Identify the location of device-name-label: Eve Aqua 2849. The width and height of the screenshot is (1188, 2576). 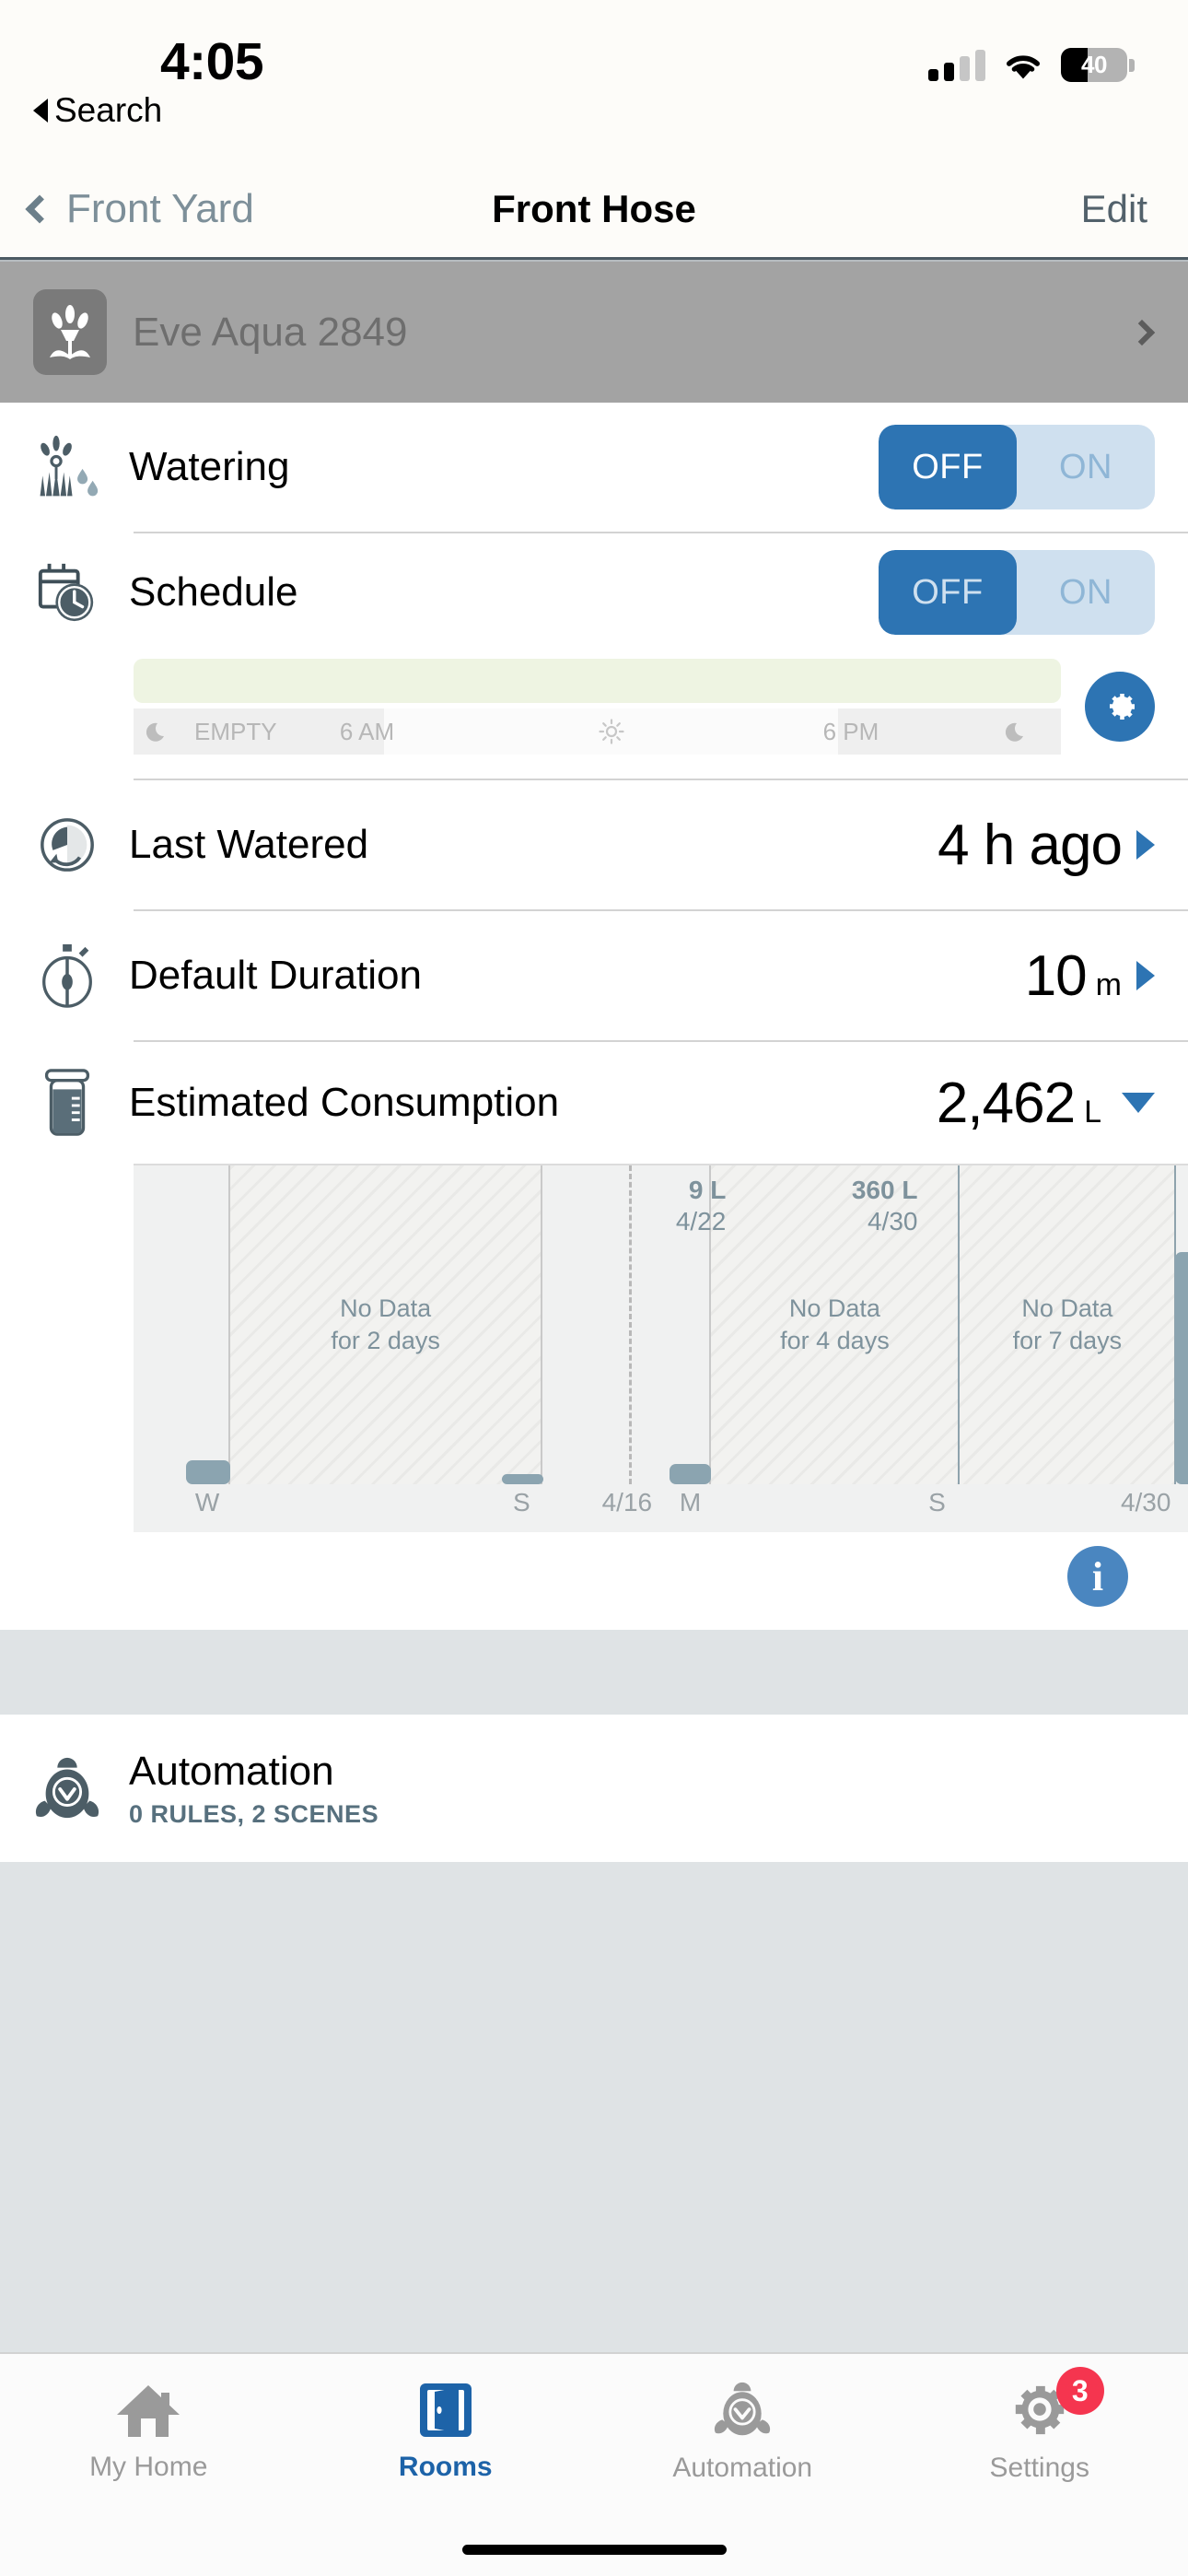
(270, 332).